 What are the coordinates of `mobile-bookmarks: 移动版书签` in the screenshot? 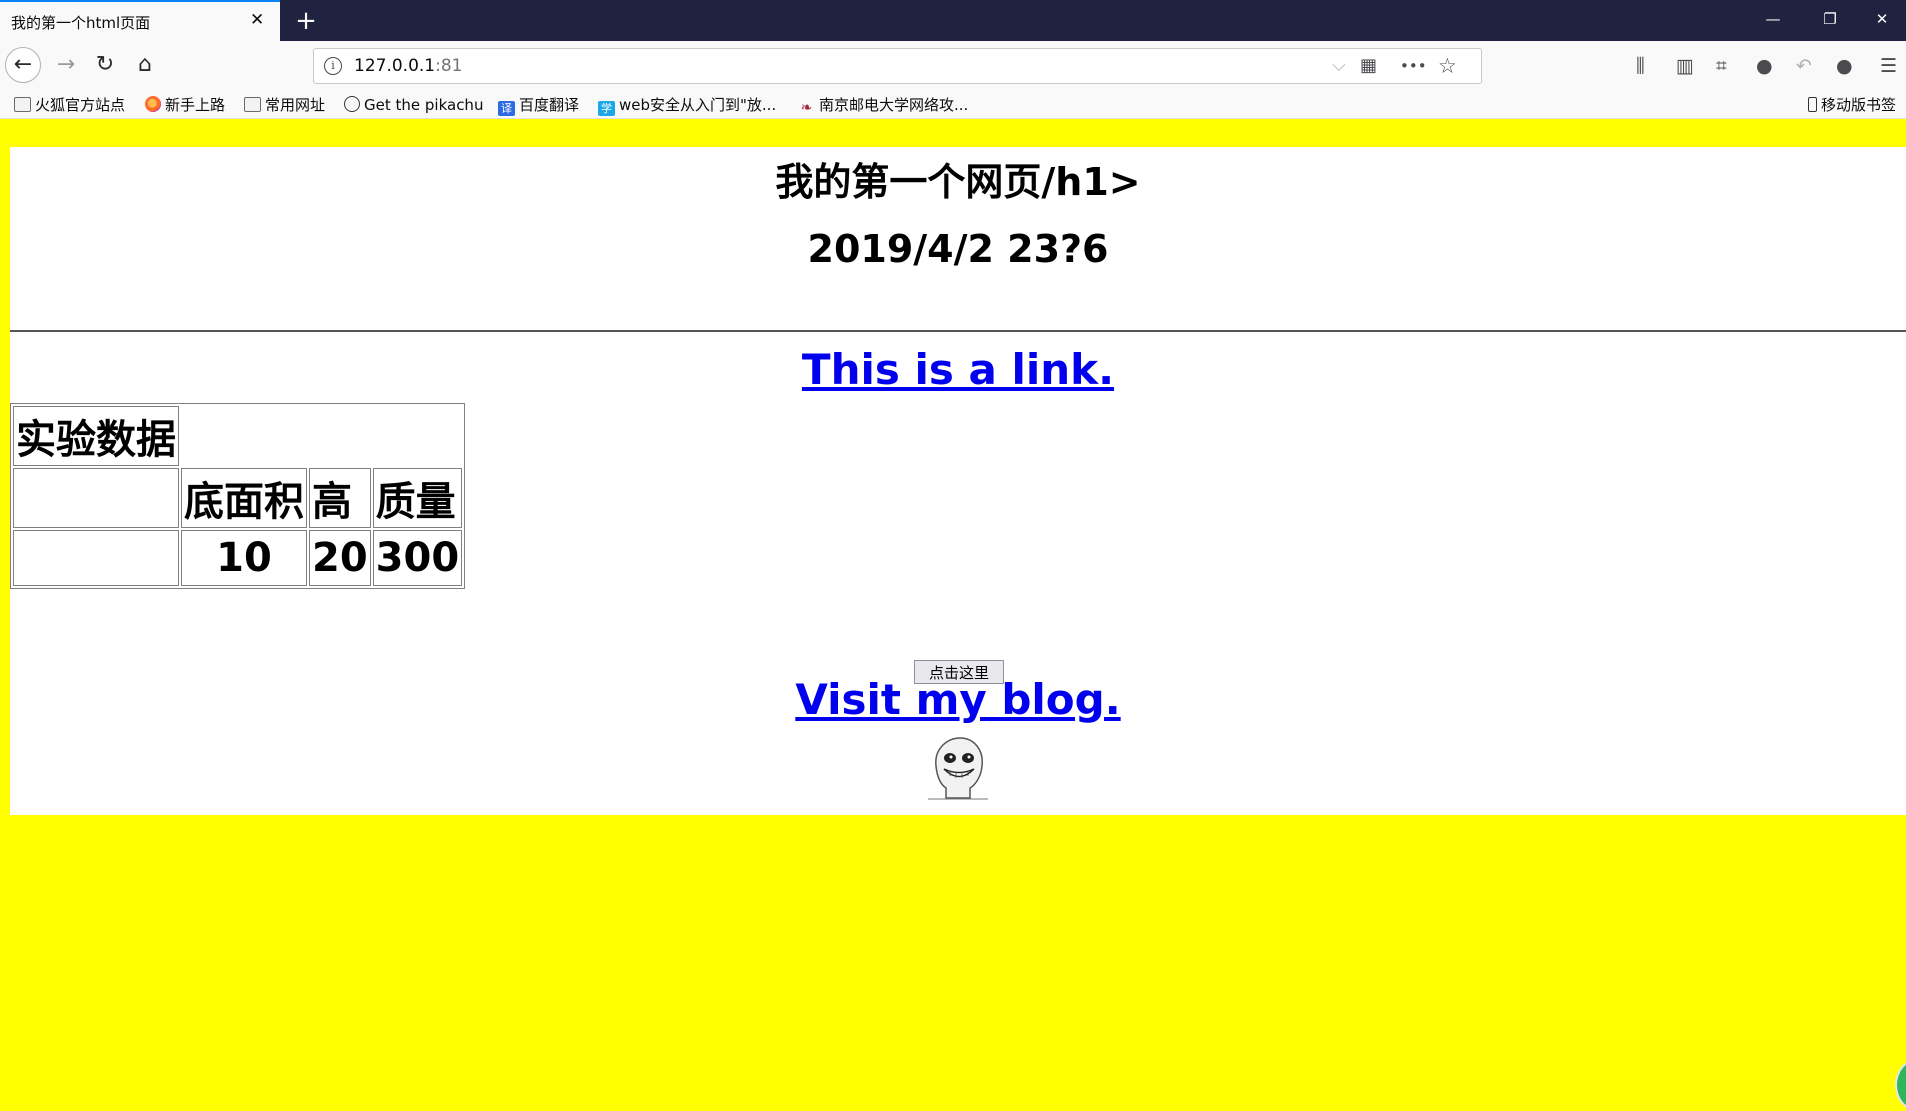 It's located at (1852, 105).